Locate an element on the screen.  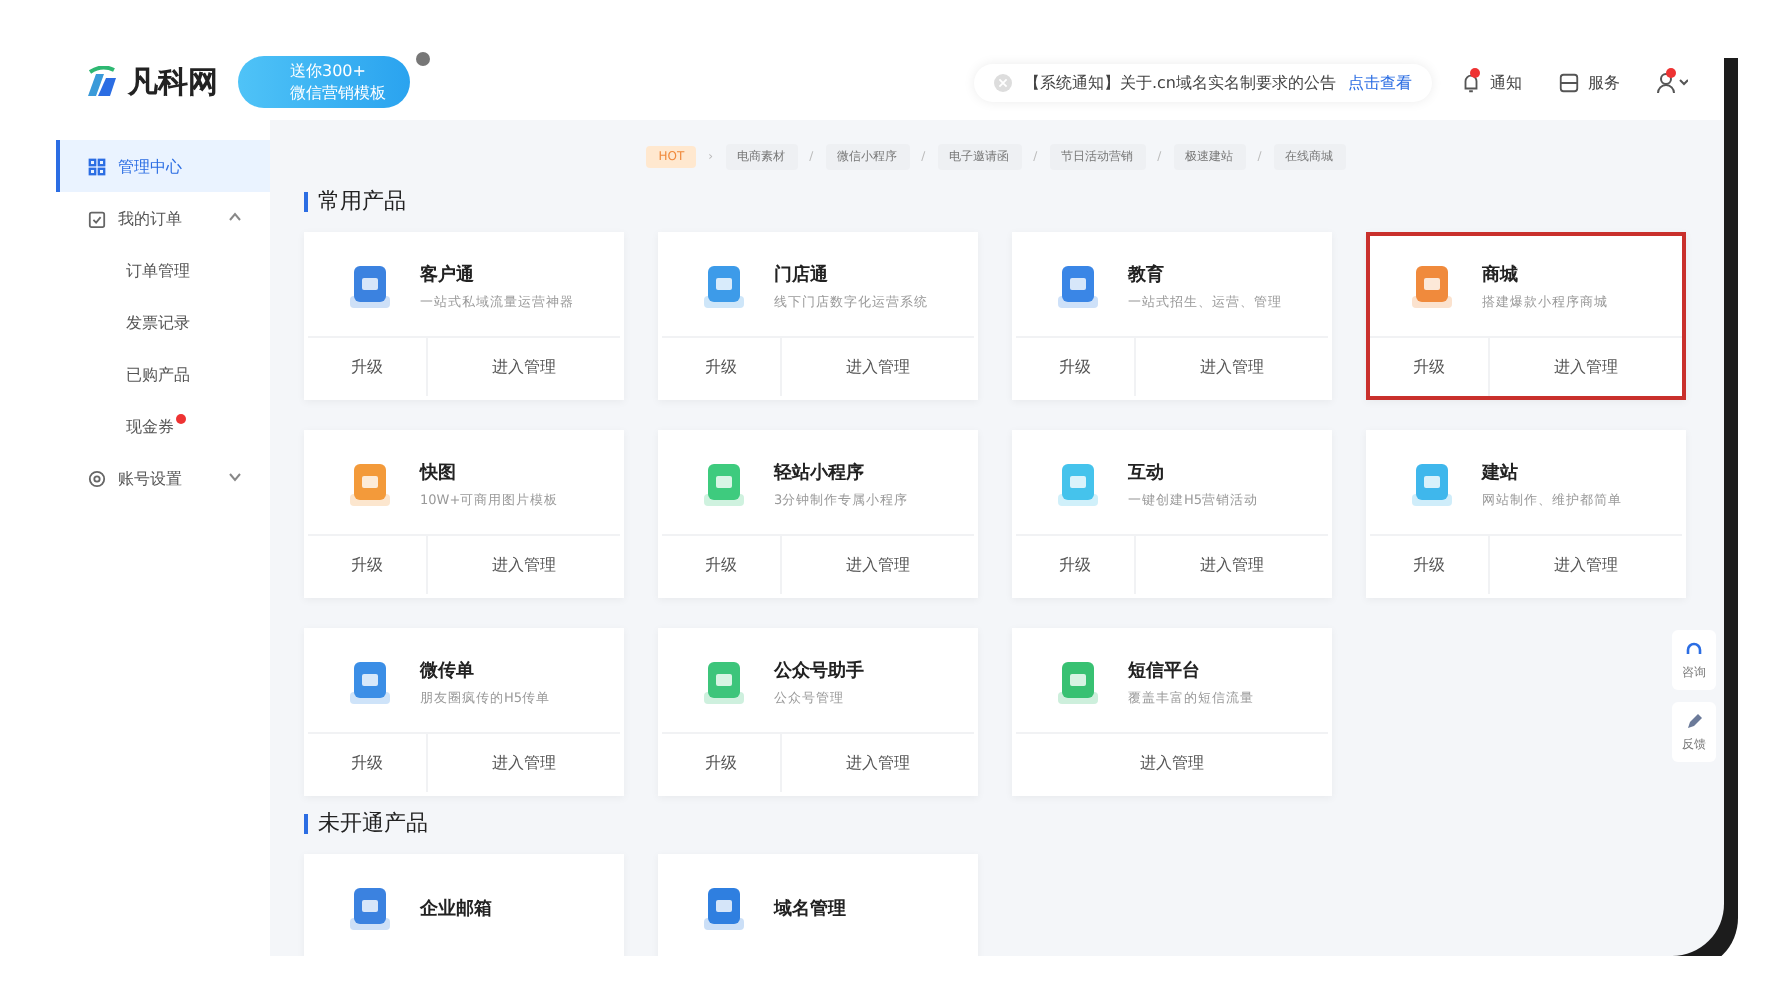
product-name: 商城 is located at coordinates (1501, 274).